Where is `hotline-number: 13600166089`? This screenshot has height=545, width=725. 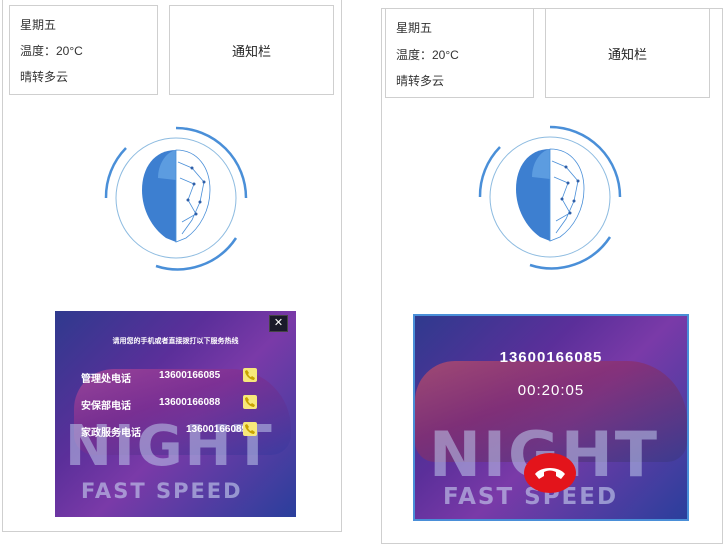 hotline-number: 13600166089 is located at coordinates (217, 429).